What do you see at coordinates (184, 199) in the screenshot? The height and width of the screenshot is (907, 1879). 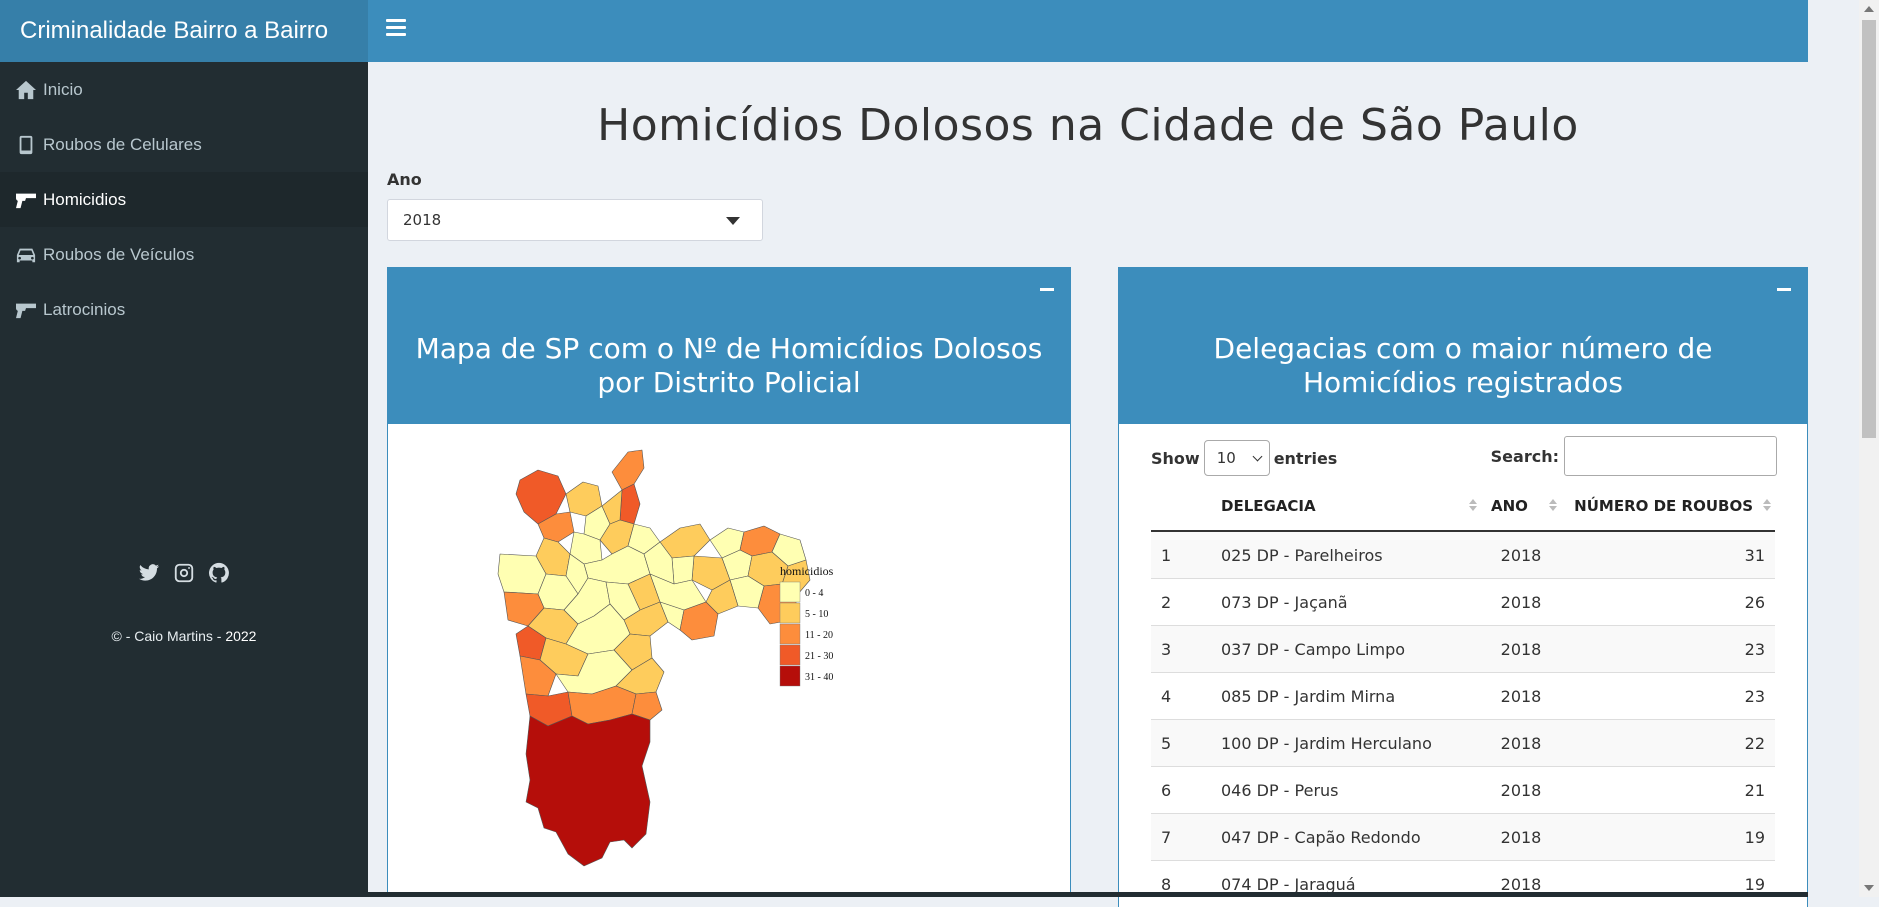 I see `sidebar-item-homicidios: Homicidios` at bounding box center [184, 199].